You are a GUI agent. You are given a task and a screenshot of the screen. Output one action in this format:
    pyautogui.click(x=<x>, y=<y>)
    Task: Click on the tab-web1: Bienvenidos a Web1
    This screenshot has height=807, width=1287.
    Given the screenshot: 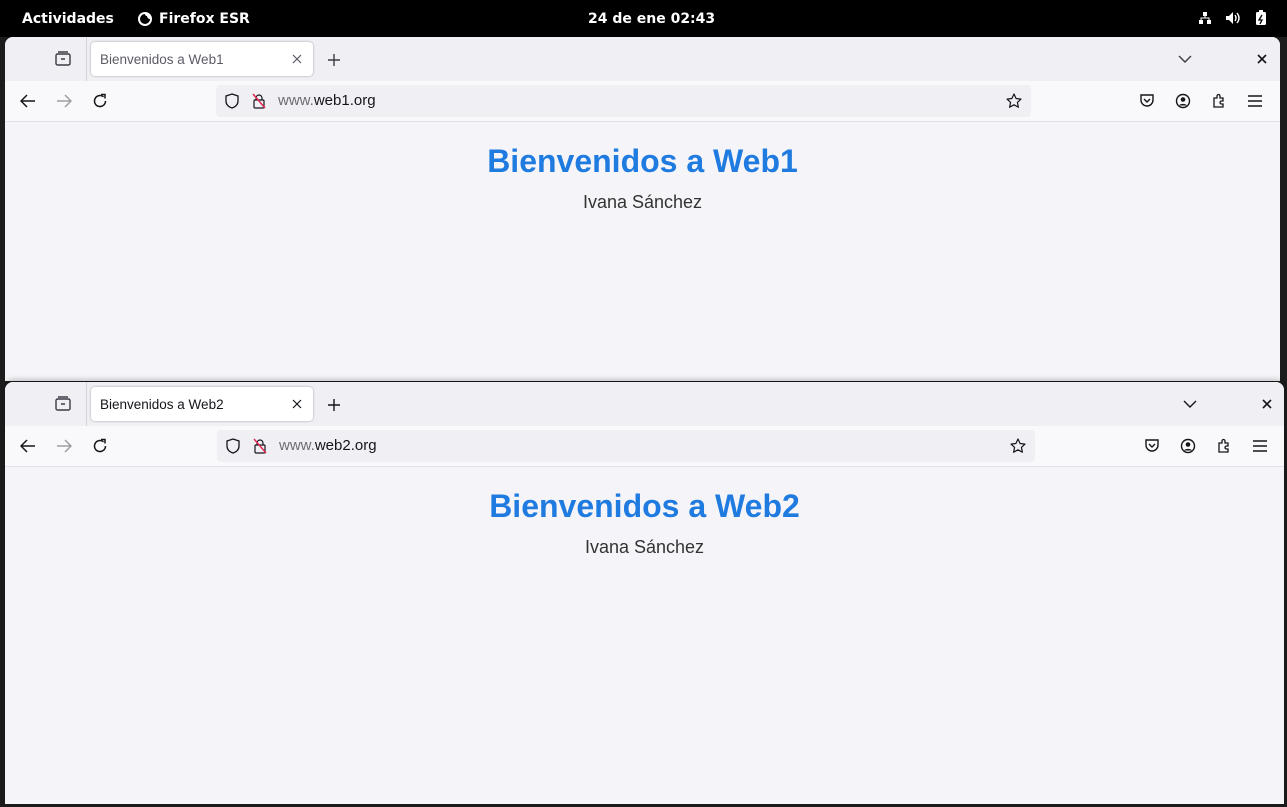 What is the action you would take?
    pyautogui.click(x=202, y=59)
    